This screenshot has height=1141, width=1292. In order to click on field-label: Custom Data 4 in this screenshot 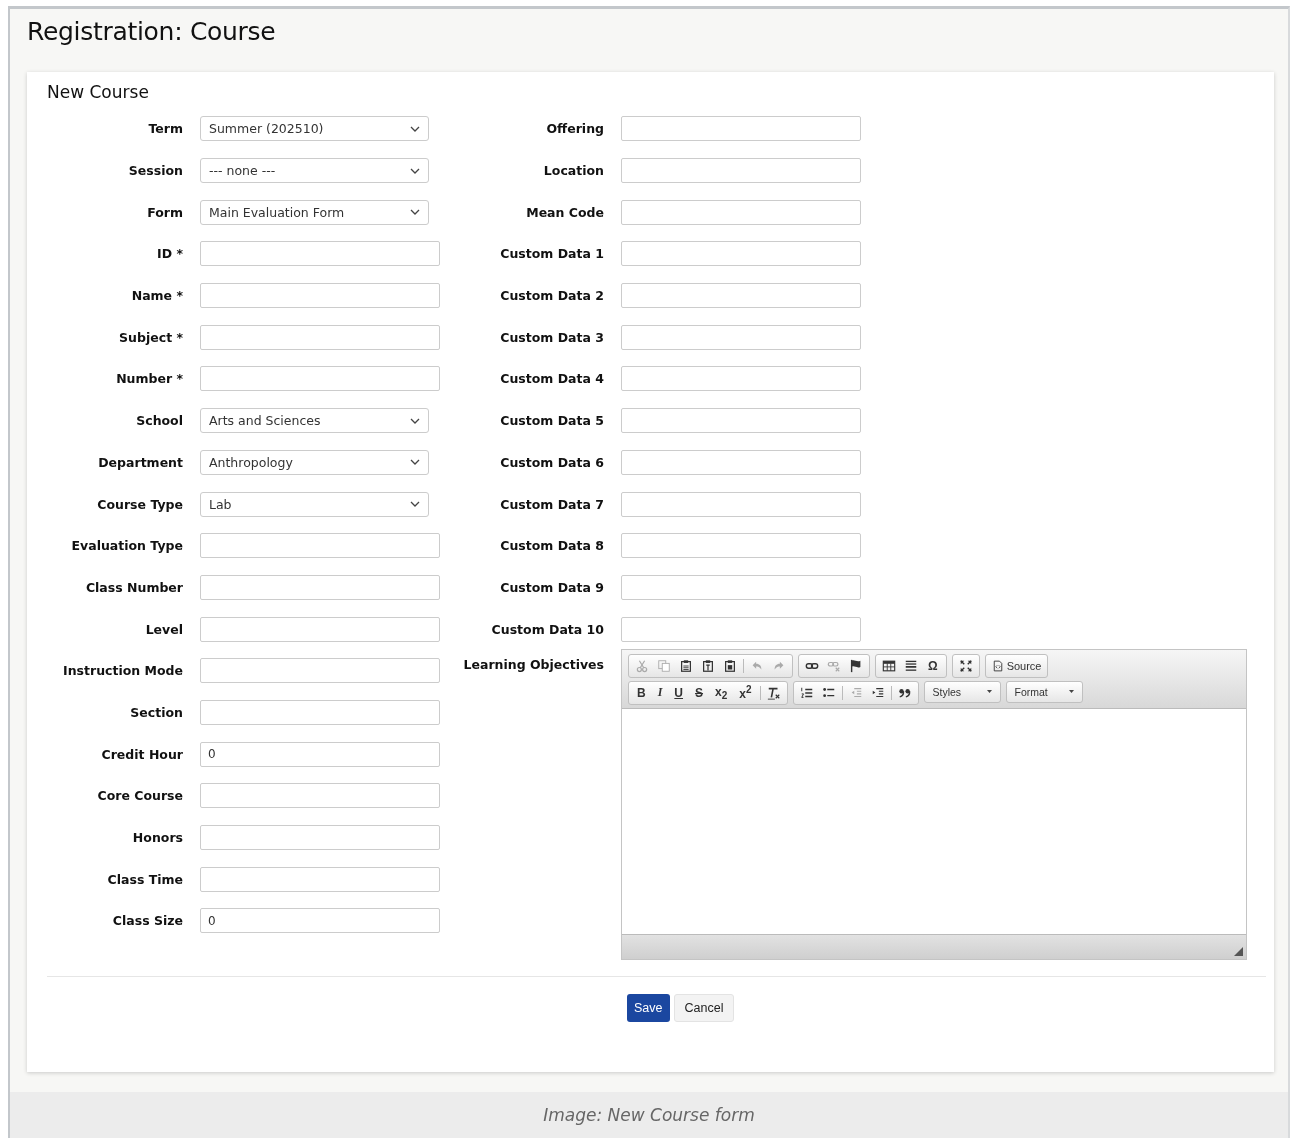, I will do `click(551, 379)`.